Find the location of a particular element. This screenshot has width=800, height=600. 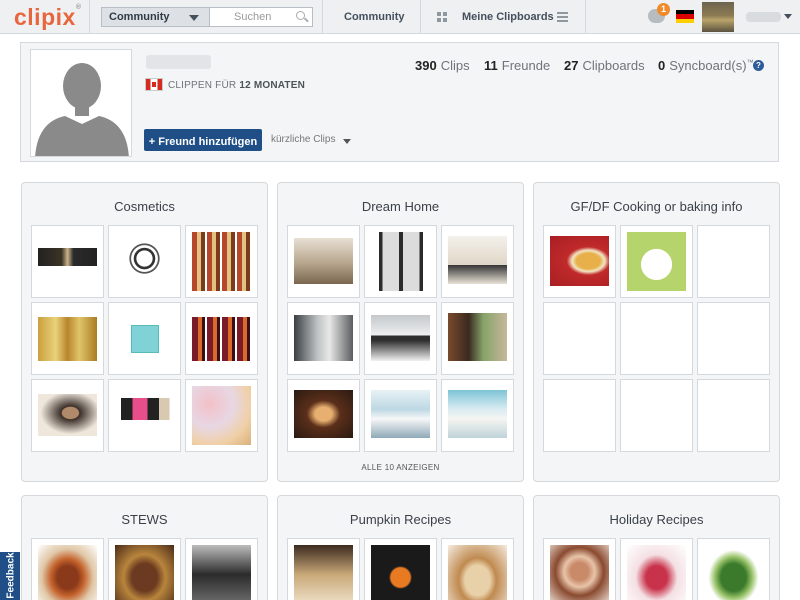

clipboard-title: Holiday Recipes is located at coordinates (656, 519).